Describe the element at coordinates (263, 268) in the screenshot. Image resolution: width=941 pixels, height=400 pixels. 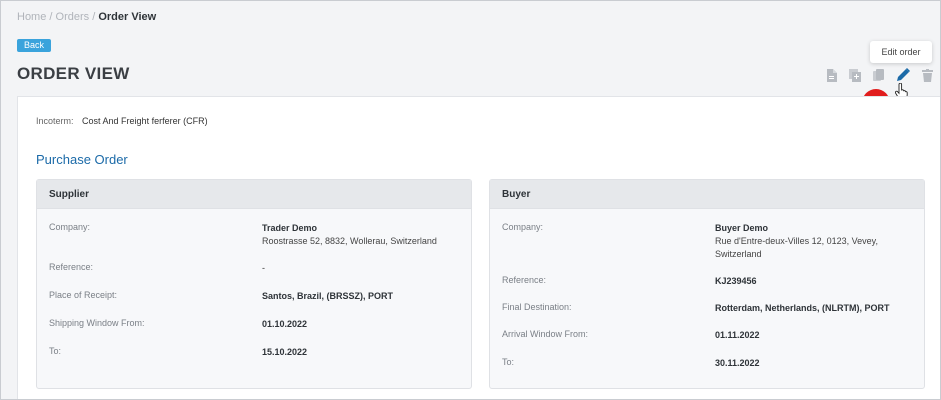
I see `supplier-reference-value: -` at that location.